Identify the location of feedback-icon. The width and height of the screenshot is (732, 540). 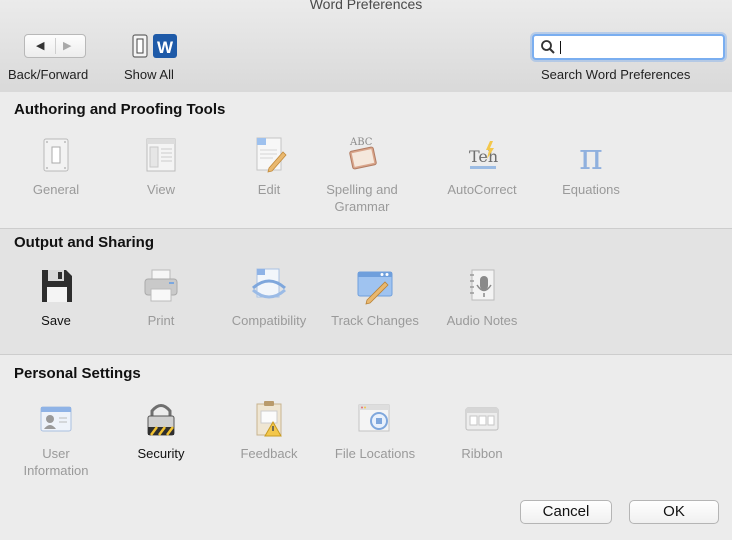
(269, 419).